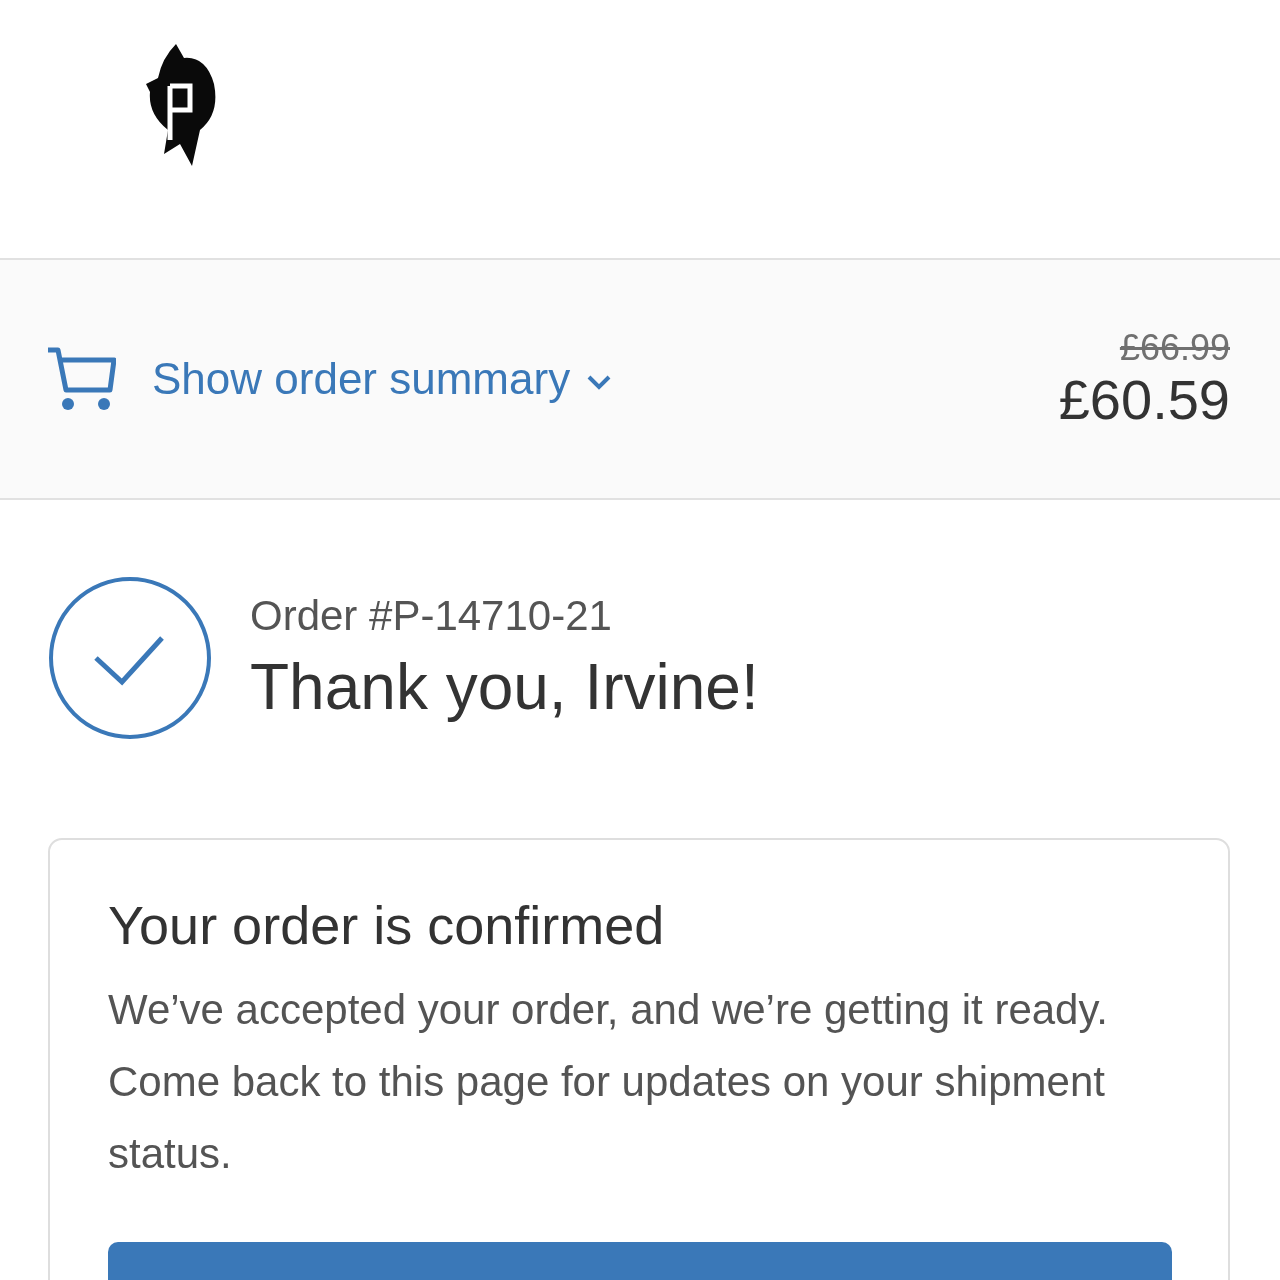 Image resolution: width=1280 pixels, height=1280 pixels. Describe the element at coordinates (329, 379) in the screenshot. I see `order-summary-toggle: Show order summary` at that location.